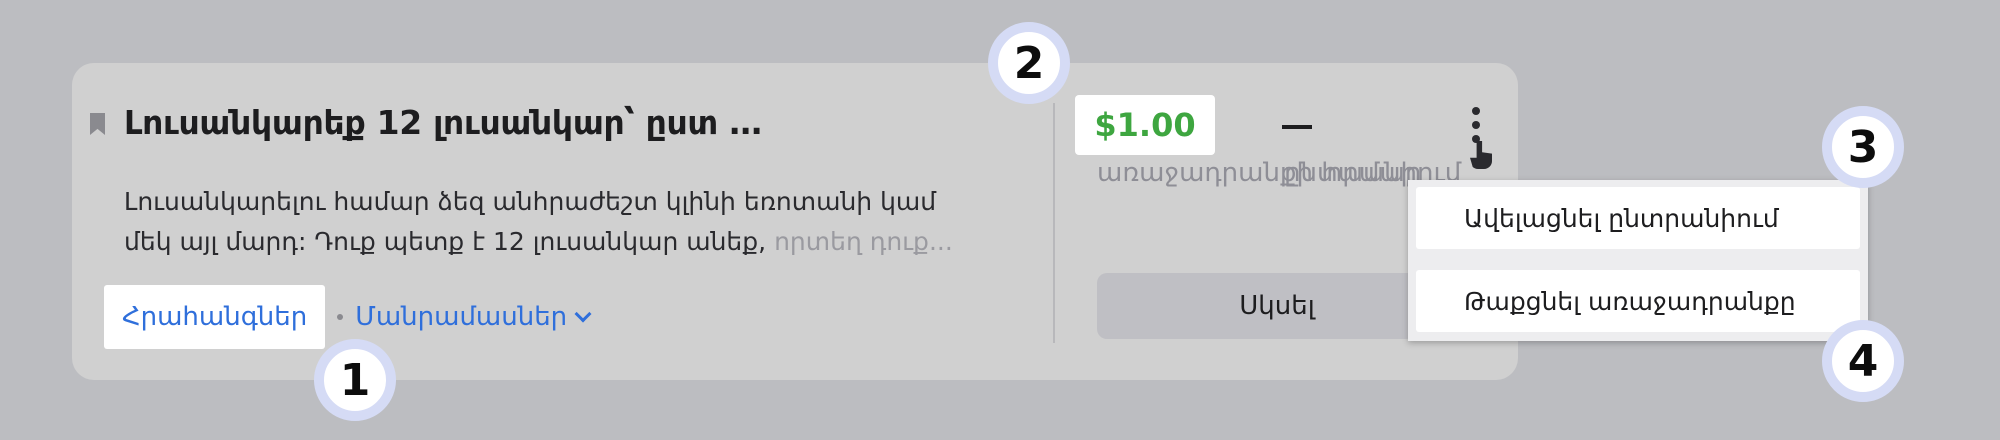 The height and width of the screenshot is (440, 2000). I want to click on price-badge: $1.00, so click(1145, 125).